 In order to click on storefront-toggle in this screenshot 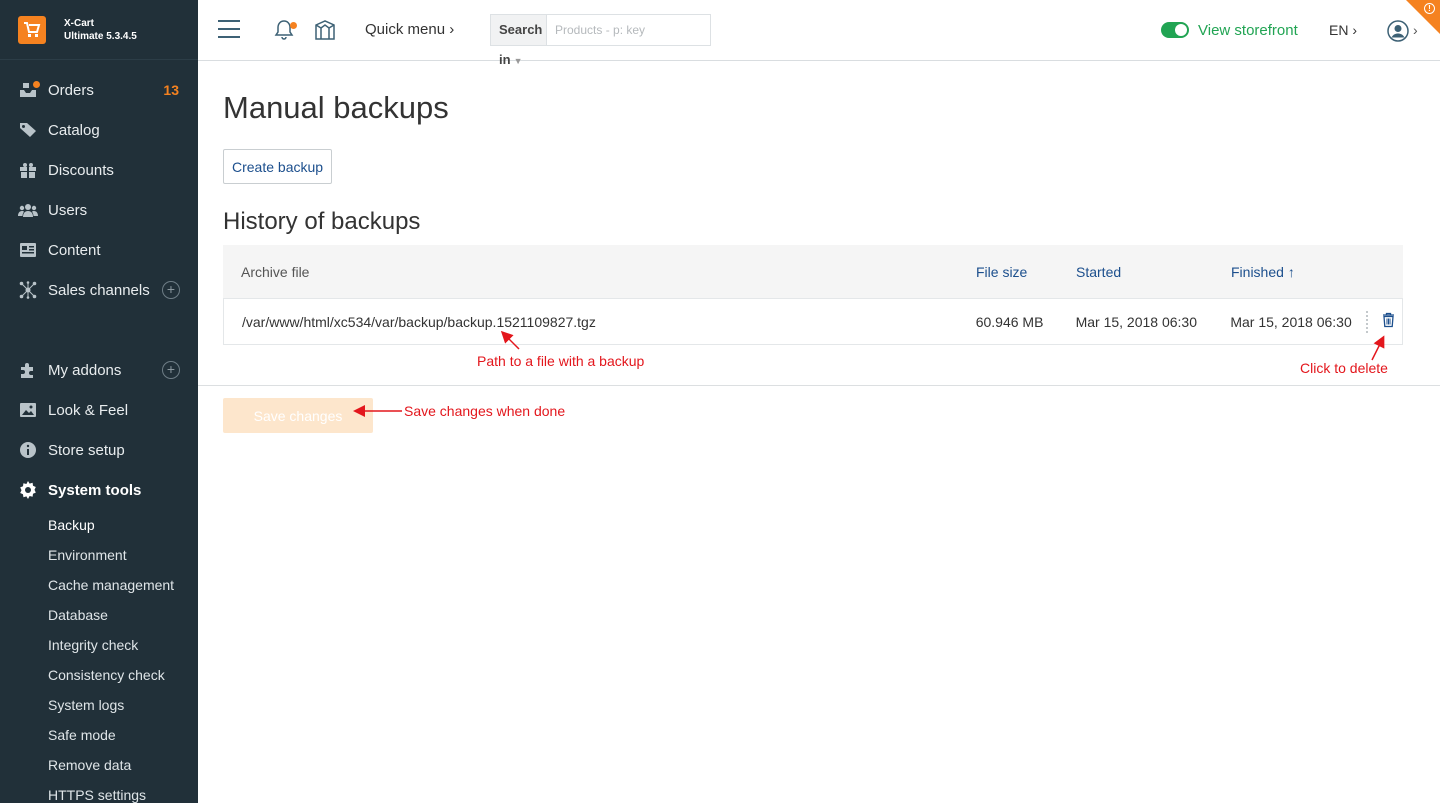, I will do `click(1175, 30)`.